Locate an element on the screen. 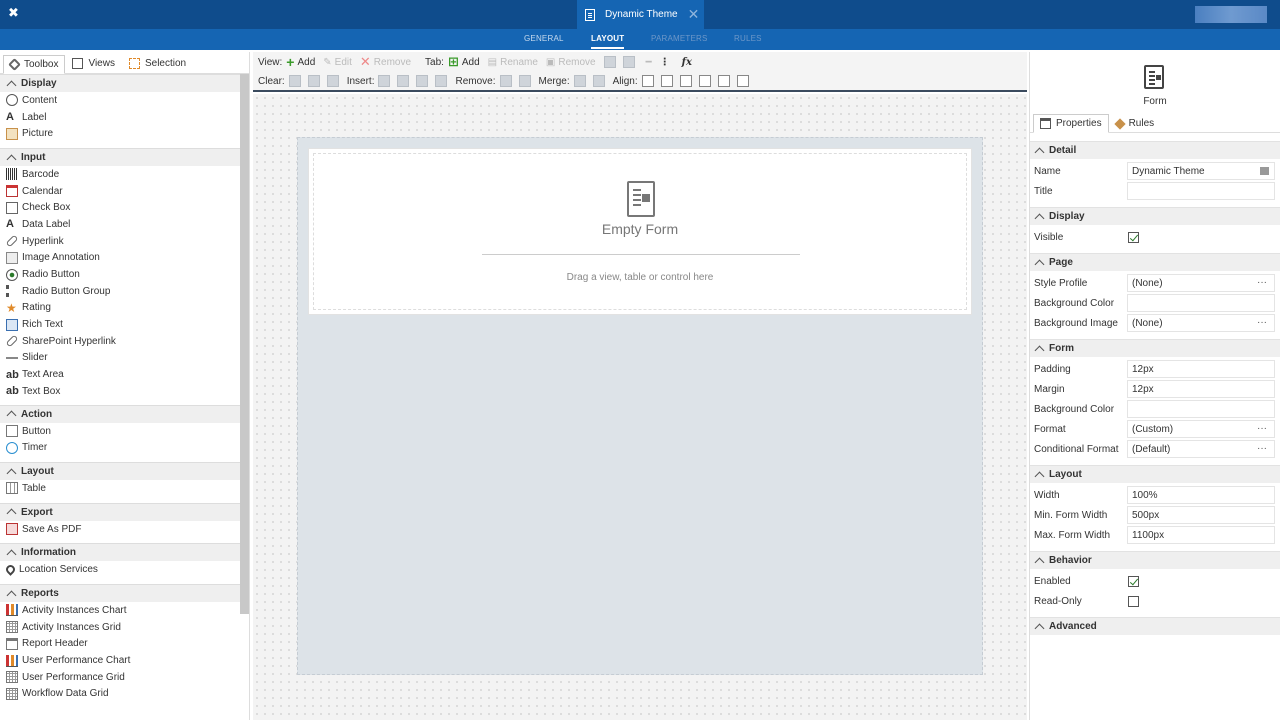 The height and width of the screenshot is (720, 1280). fx-icon: fx is located at coordinates (687, 62).